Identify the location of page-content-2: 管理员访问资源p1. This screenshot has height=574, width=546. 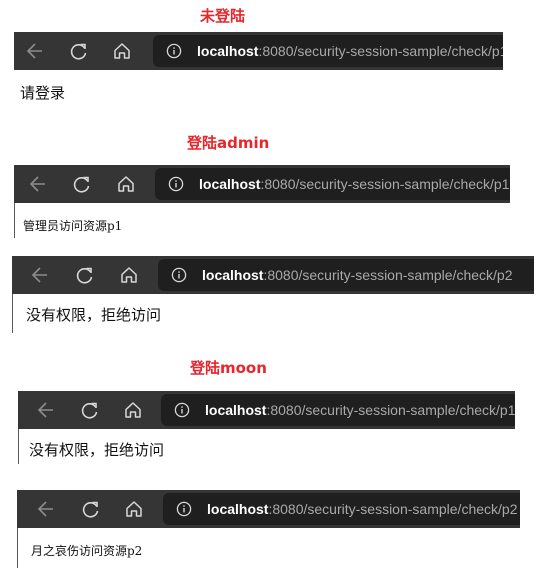
(262, 220).